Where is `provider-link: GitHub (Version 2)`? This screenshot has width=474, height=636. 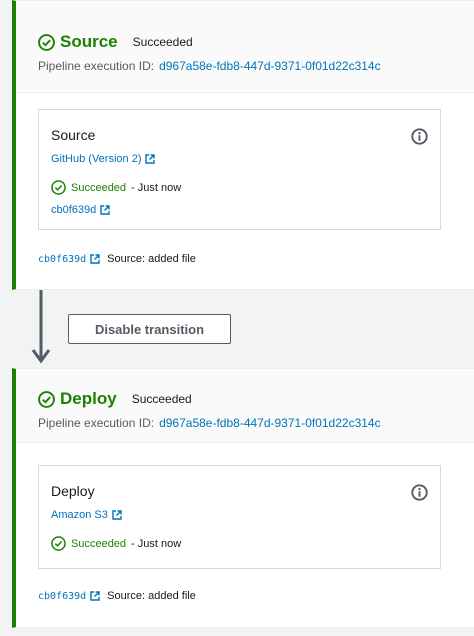 provider-link: GitHub (Version 2) is located at coordinates (103, 159).